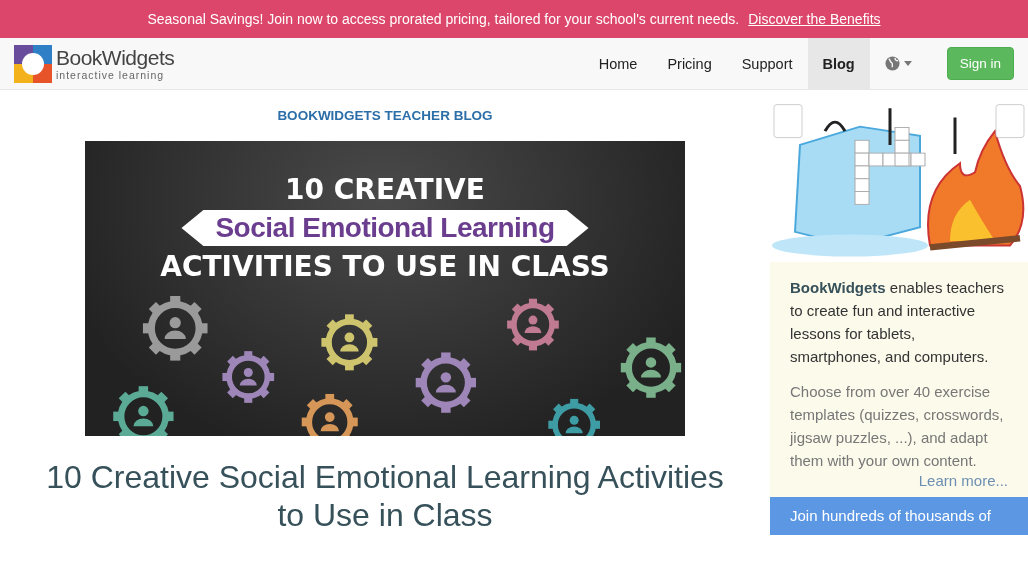  What do you see at coordinates (814, 19) in the screenshot?
I see `promo-link: Discover the Benefits` at bounding box center [814, 19].